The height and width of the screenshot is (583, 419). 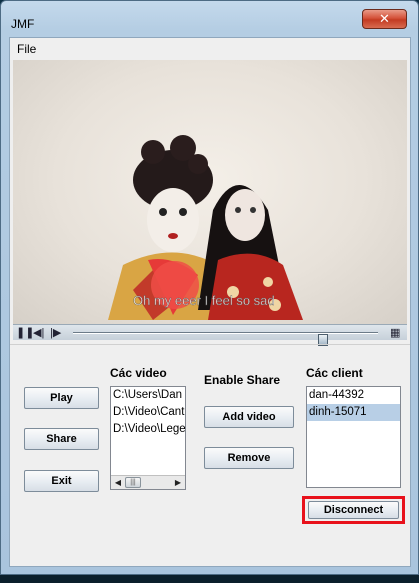 What do you see at coordinates (210, 344) in the screenshot?
I see `divider` at bounding box center [210, 344].